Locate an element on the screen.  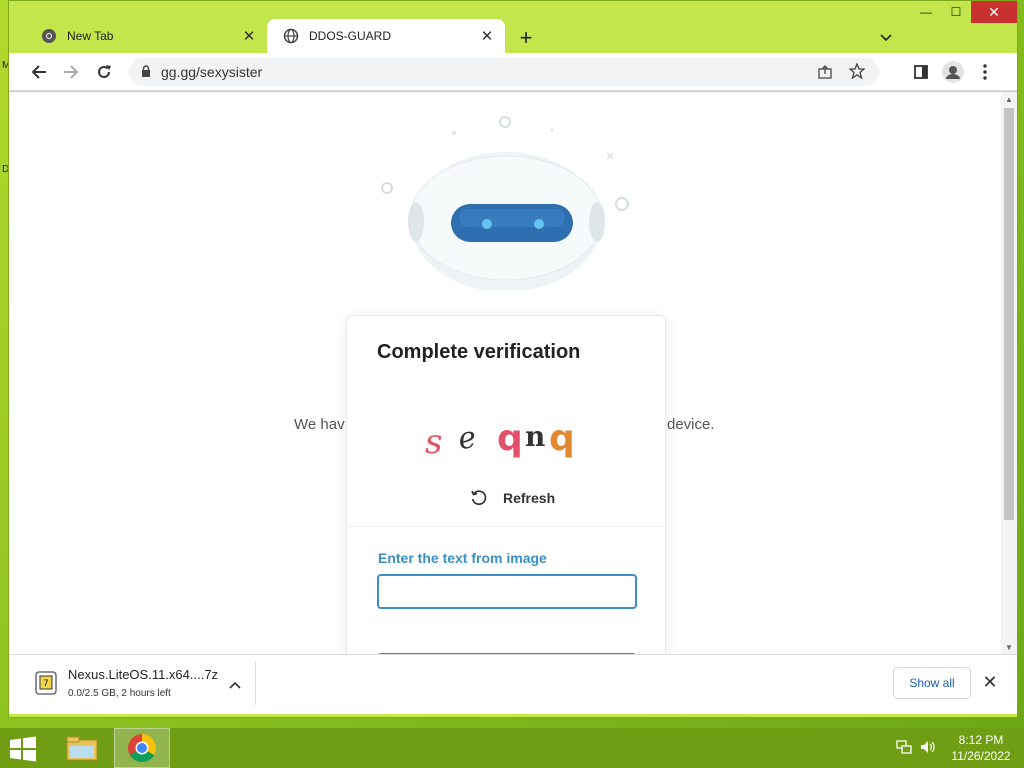
minimize-button: — is located at coordinates (926, 12).